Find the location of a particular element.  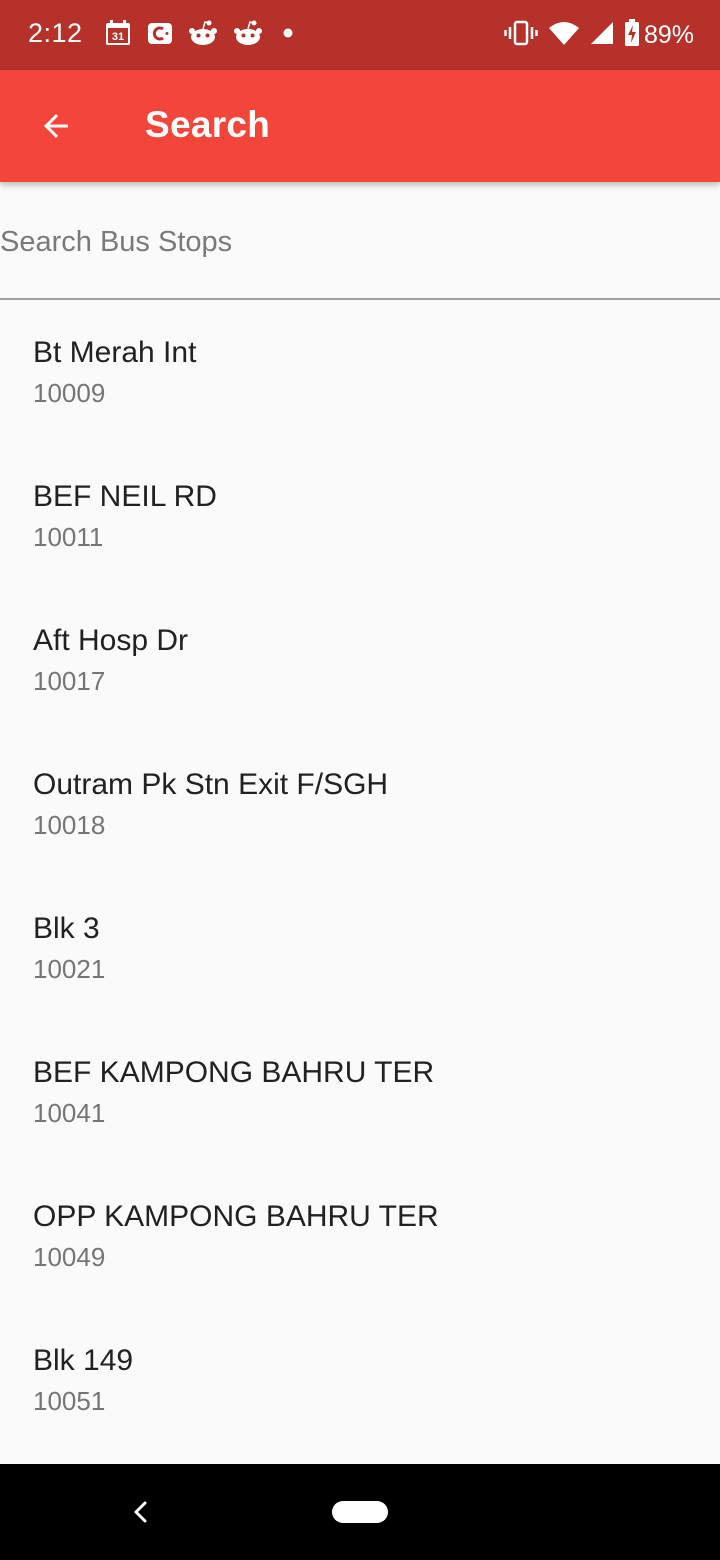

status-notification-icons: 31 is located at coordinates (208, 35).